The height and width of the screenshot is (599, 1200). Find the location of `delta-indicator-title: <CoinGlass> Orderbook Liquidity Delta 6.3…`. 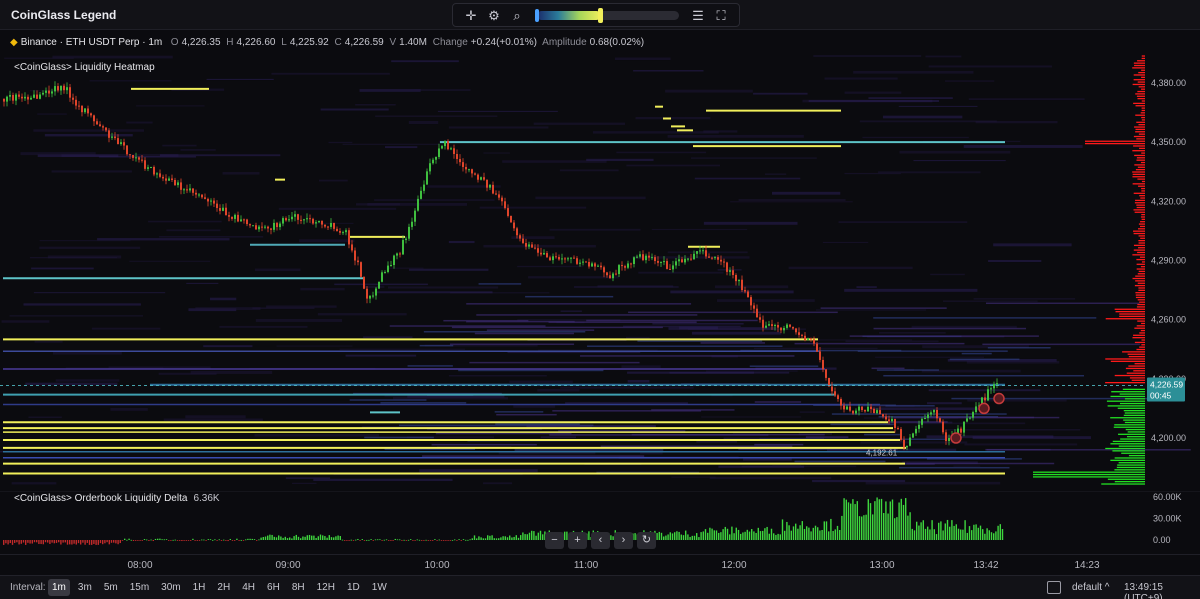

delta-indicator-title: <CoinGlass> Orderbook Liquidity Delta 6.3… is located at coordinates (117, 498).